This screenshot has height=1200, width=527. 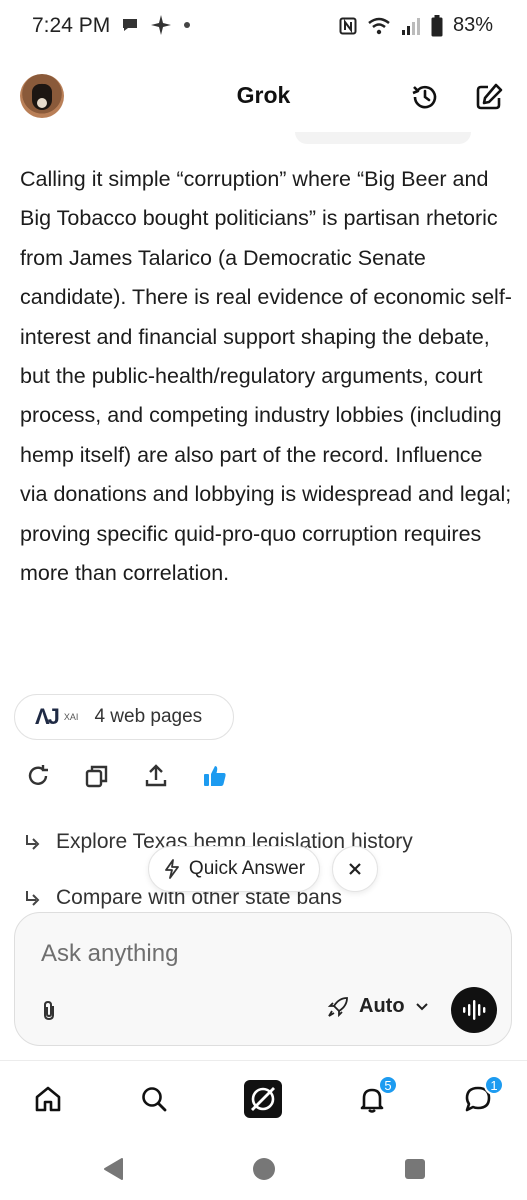 I want to click on message-actions, so click(x=126, y=776).